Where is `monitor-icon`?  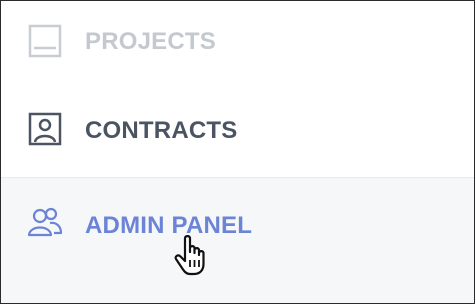
monitor-icon is located at coordinates (45, 41).